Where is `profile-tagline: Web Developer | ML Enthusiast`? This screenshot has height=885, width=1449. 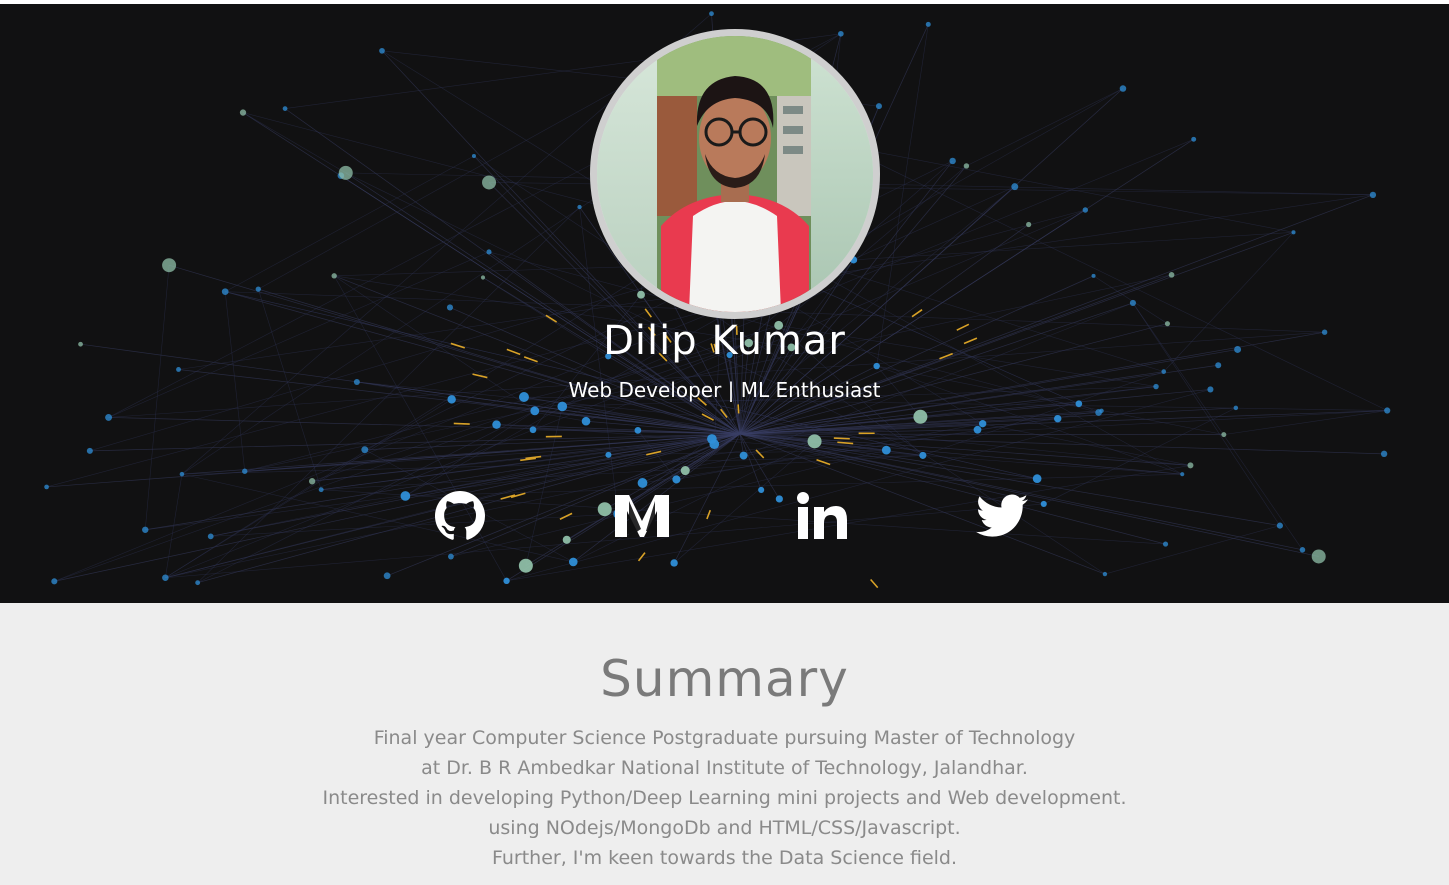
profile-tagline: Web Developer | ML Enthusiast is located at coordinates (724, 390).